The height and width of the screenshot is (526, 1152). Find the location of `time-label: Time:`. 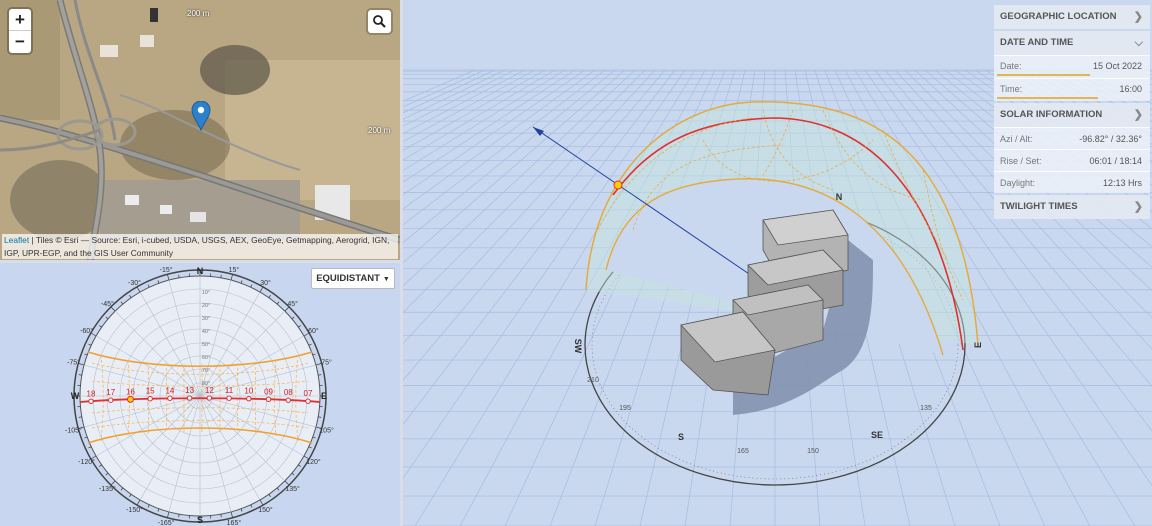

time-label: Time: is located at coordinates (1011, 89).